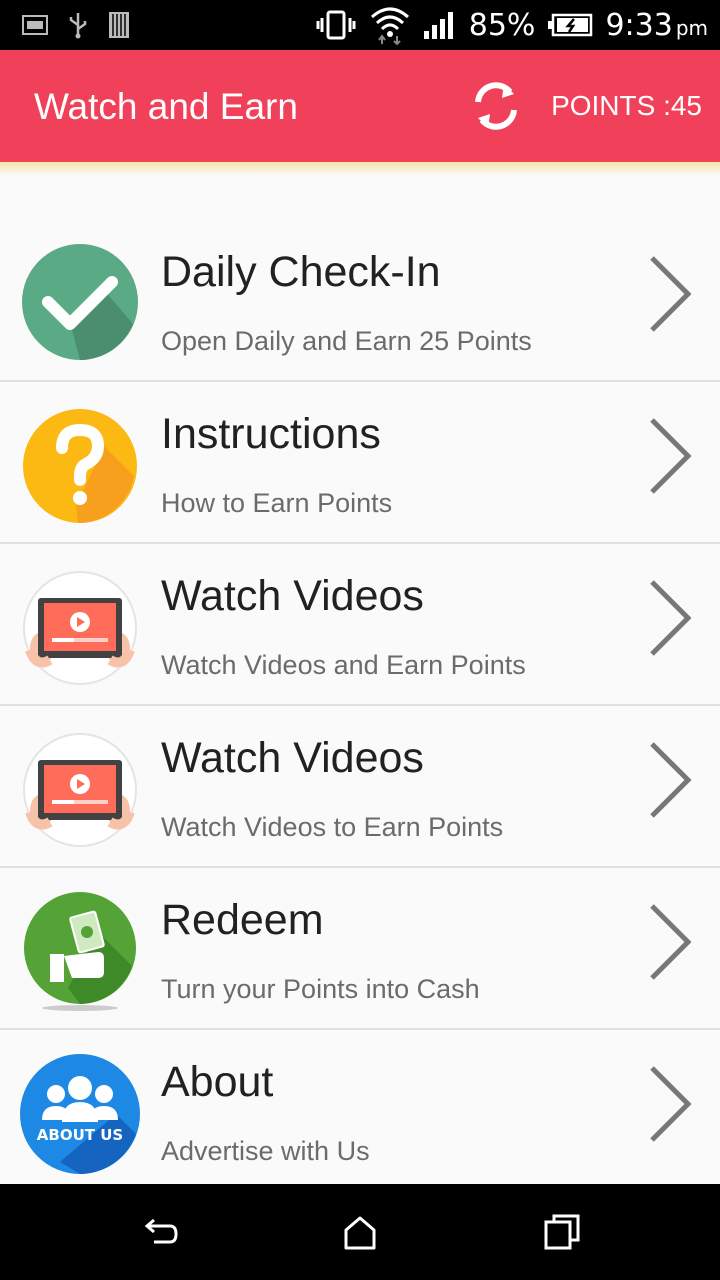 The image size is (720, 1280). What do you see at coordinates (320, 989) in the screenshot?
I see `menu-item-subtitle: Turn your Points into Cash` at bounding box center [320, 989].